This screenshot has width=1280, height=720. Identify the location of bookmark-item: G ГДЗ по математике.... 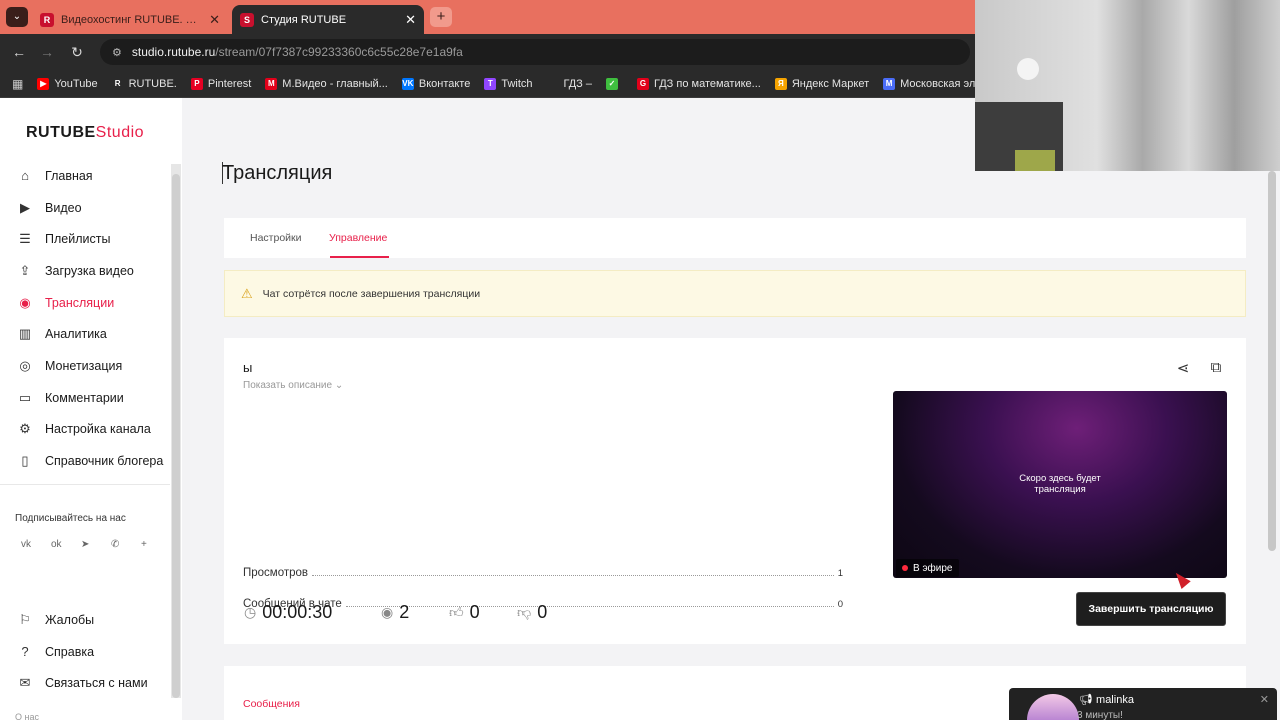
(699, 83).